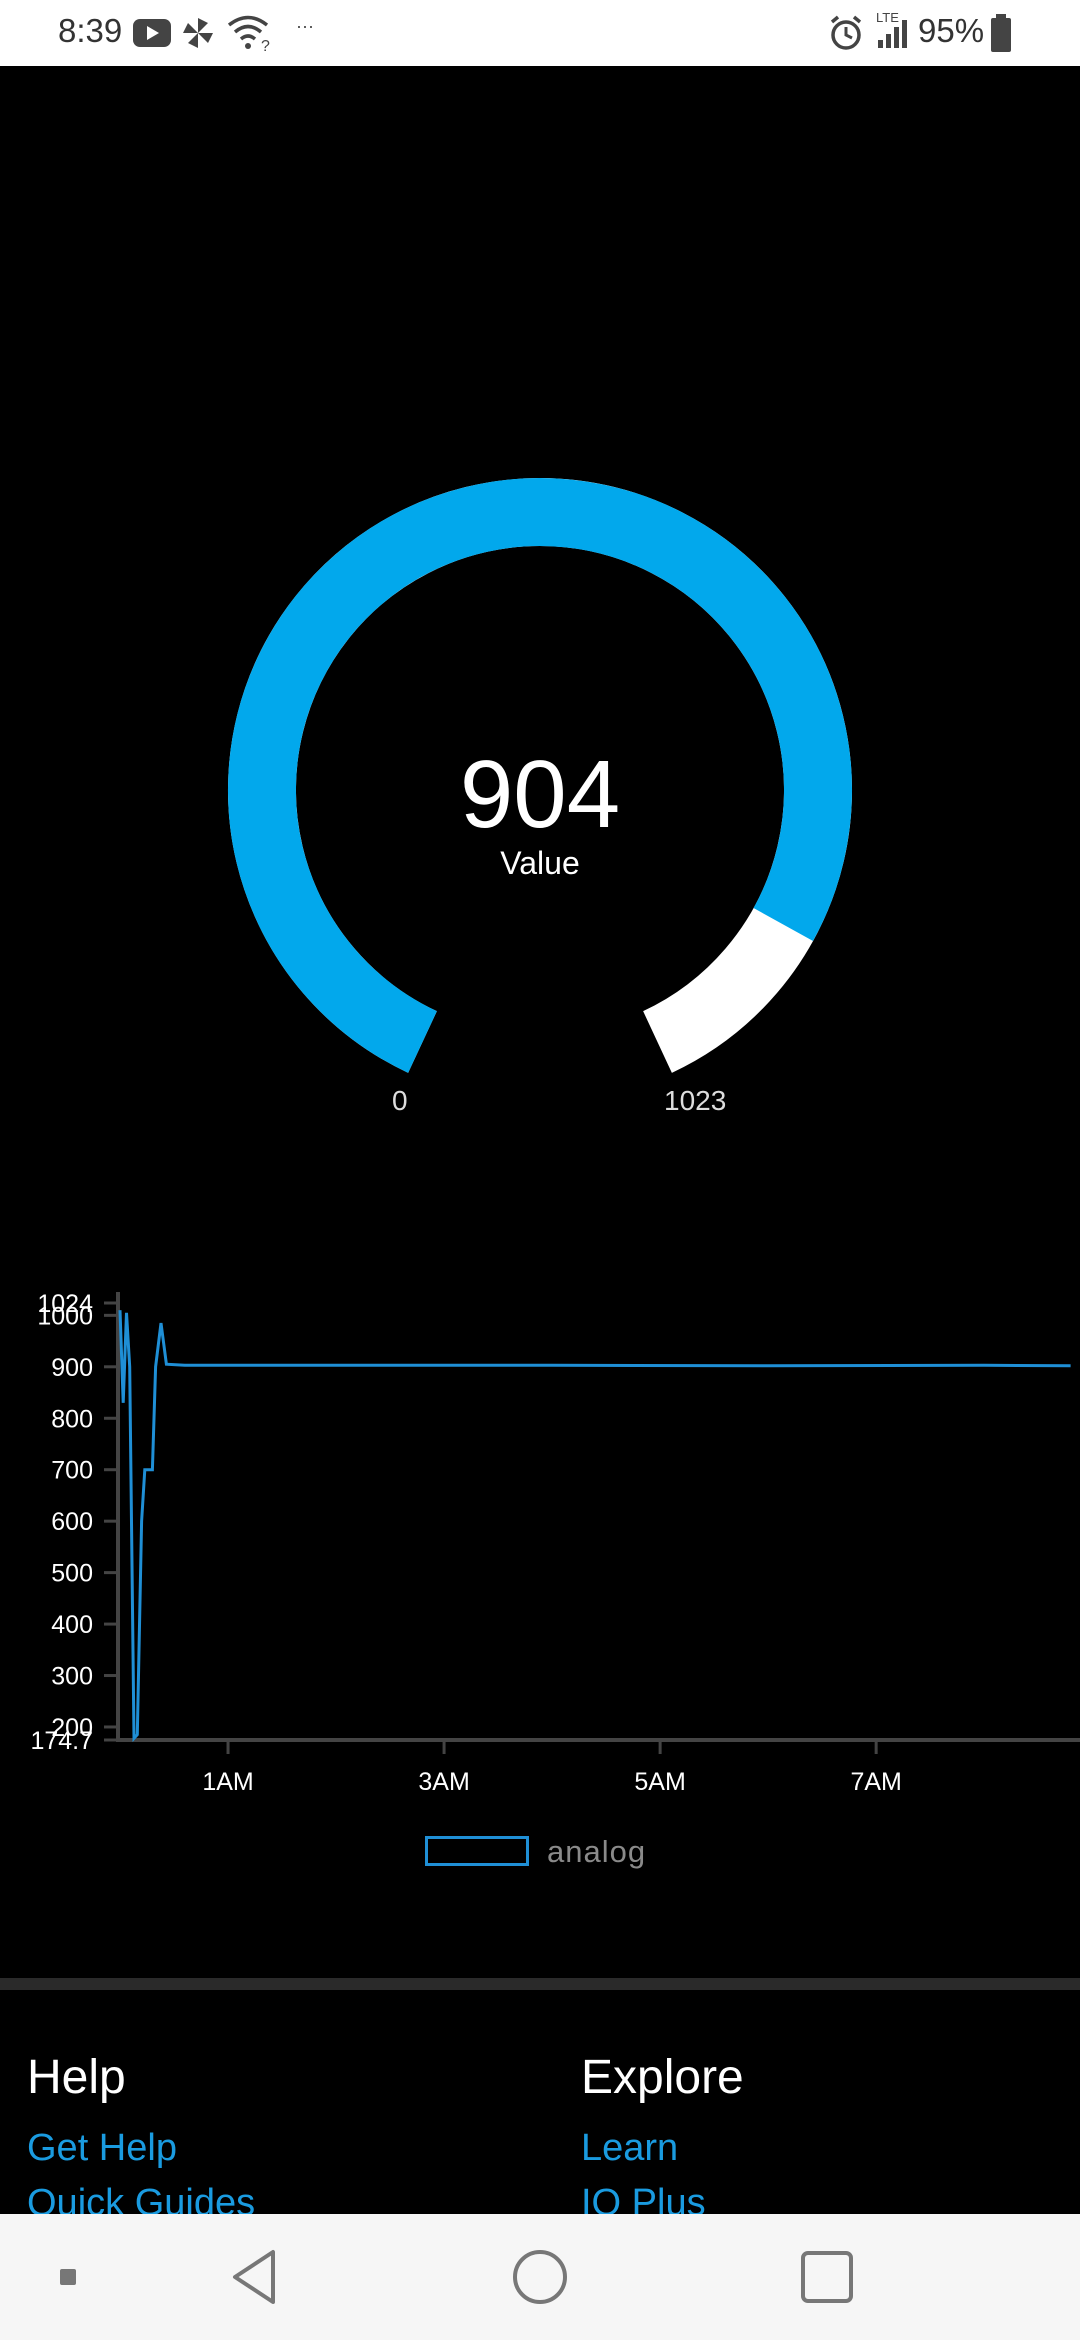 The height and width of the screenshot is (2340, 1080). I want to click on wifi-question-icon: ?, so click(248, 34).